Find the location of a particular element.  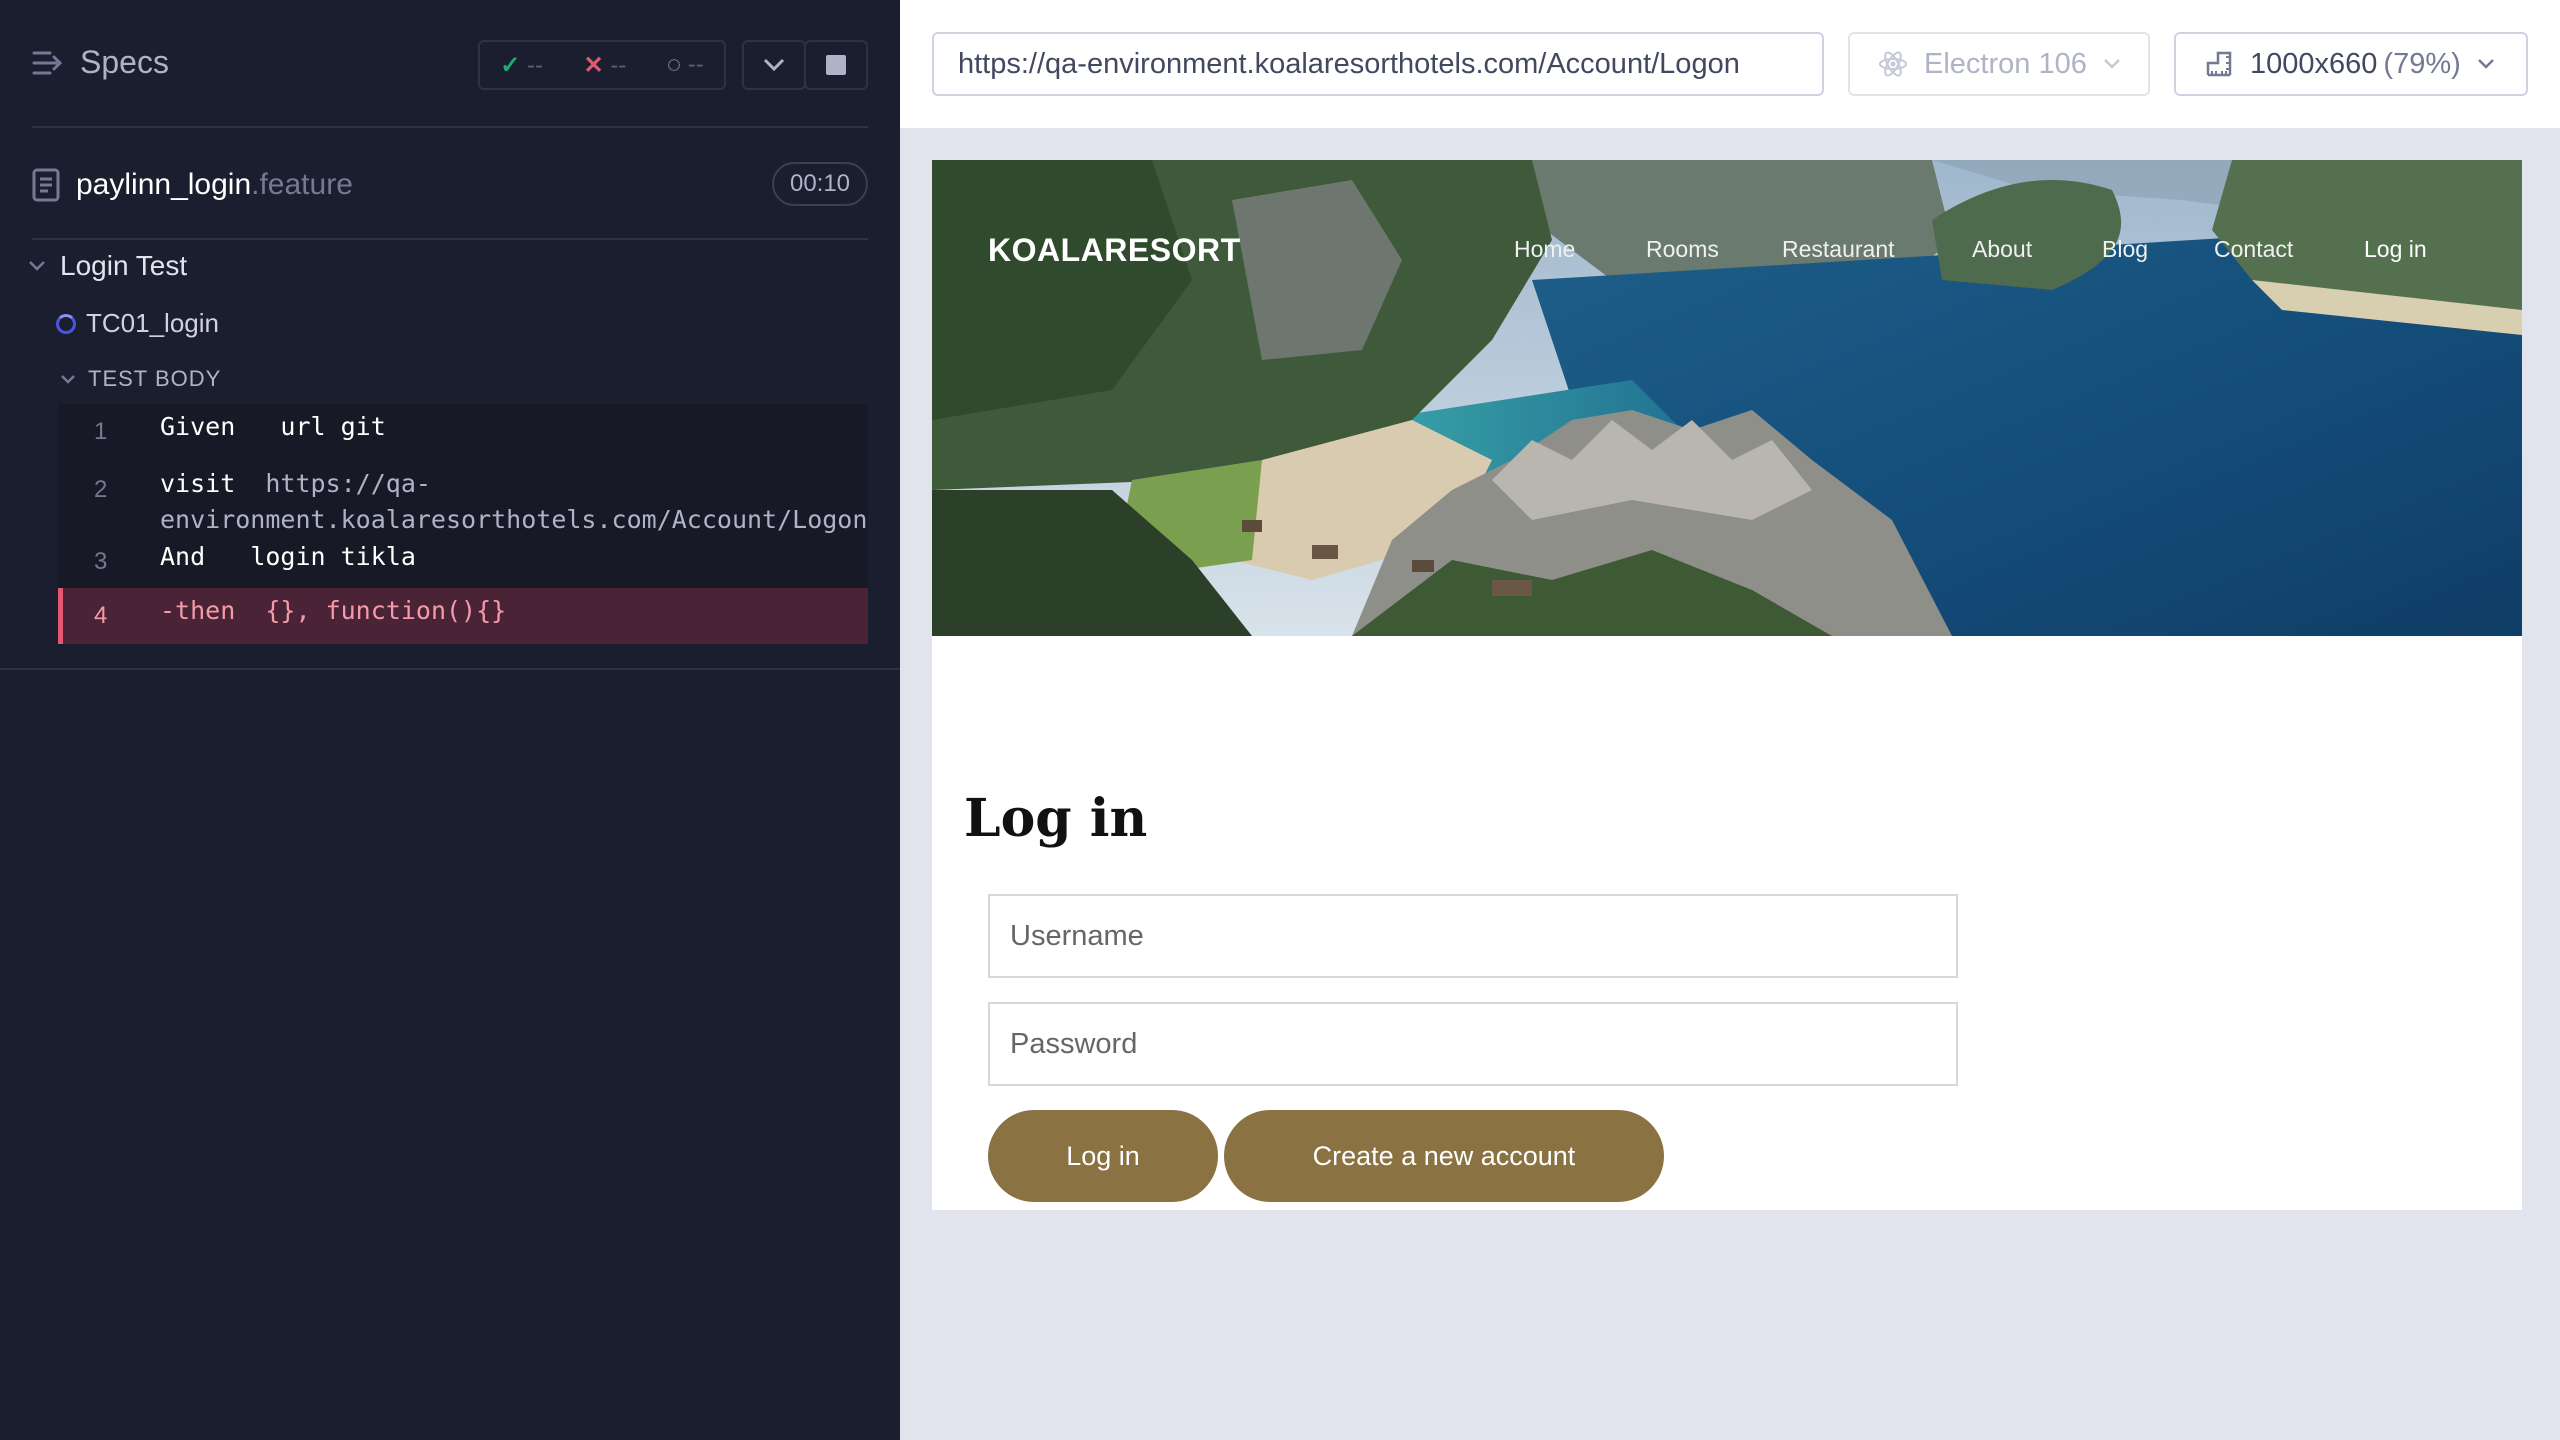

suite-title: Login Test is located at coordinates (124, 265).